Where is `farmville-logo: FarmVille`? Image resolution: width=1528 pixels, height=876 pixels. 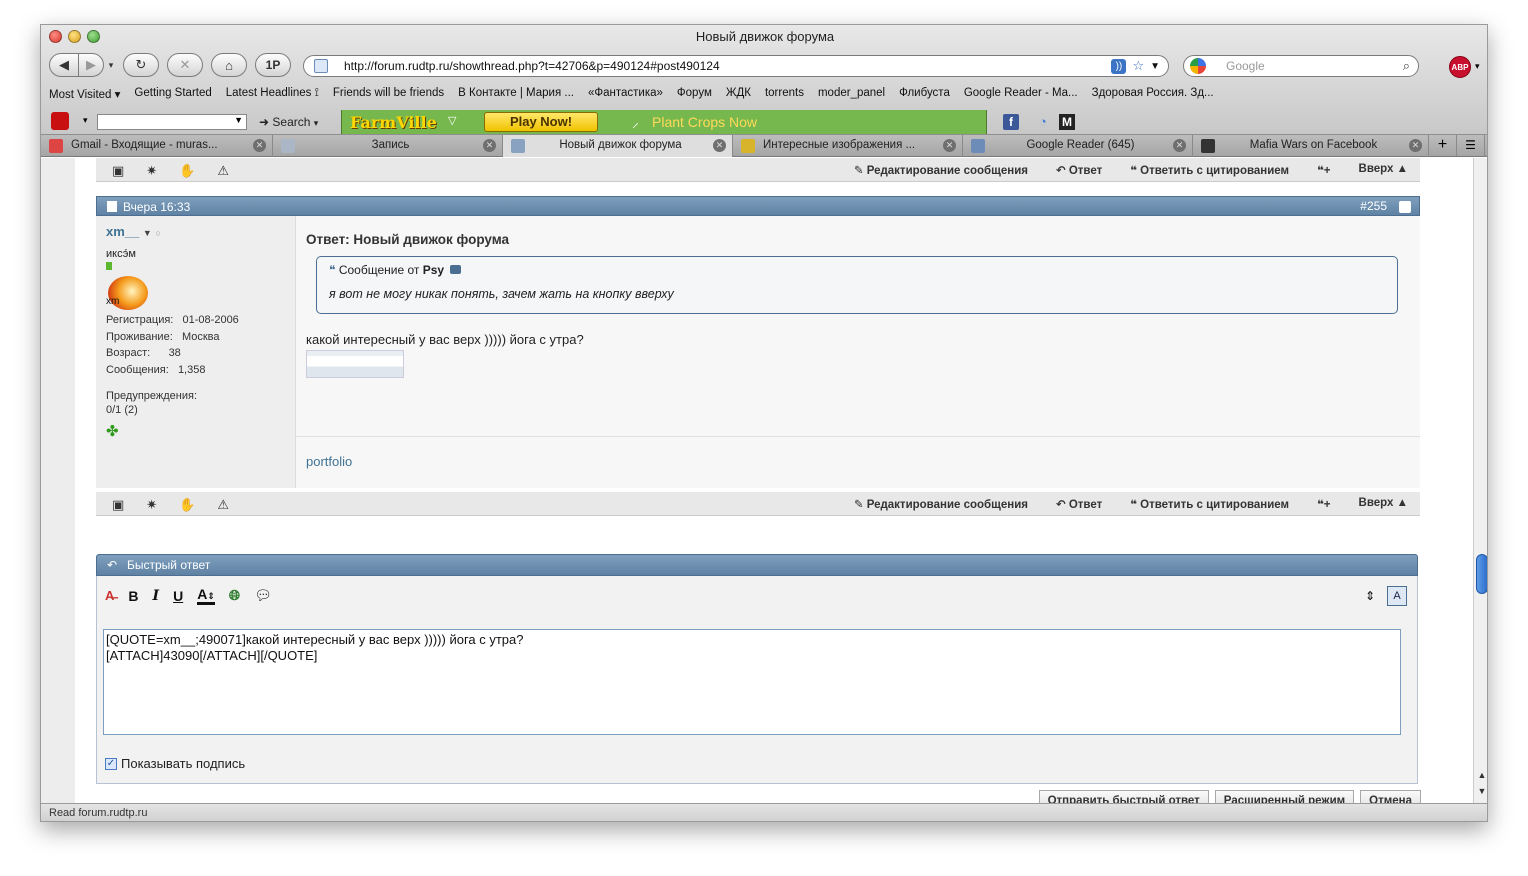 farmville-logo: FarmVille is located at coordinates (393, 122).